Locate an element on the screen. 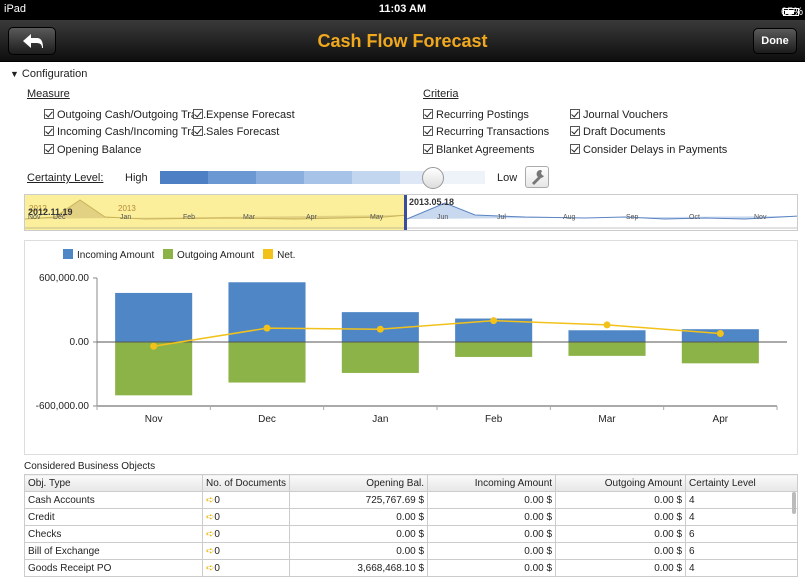 The height and width of the screenshot is (577, 805). criteria-checkbox-journal-vouchers: Journal Vouchers is located at coordinates (619, 115).